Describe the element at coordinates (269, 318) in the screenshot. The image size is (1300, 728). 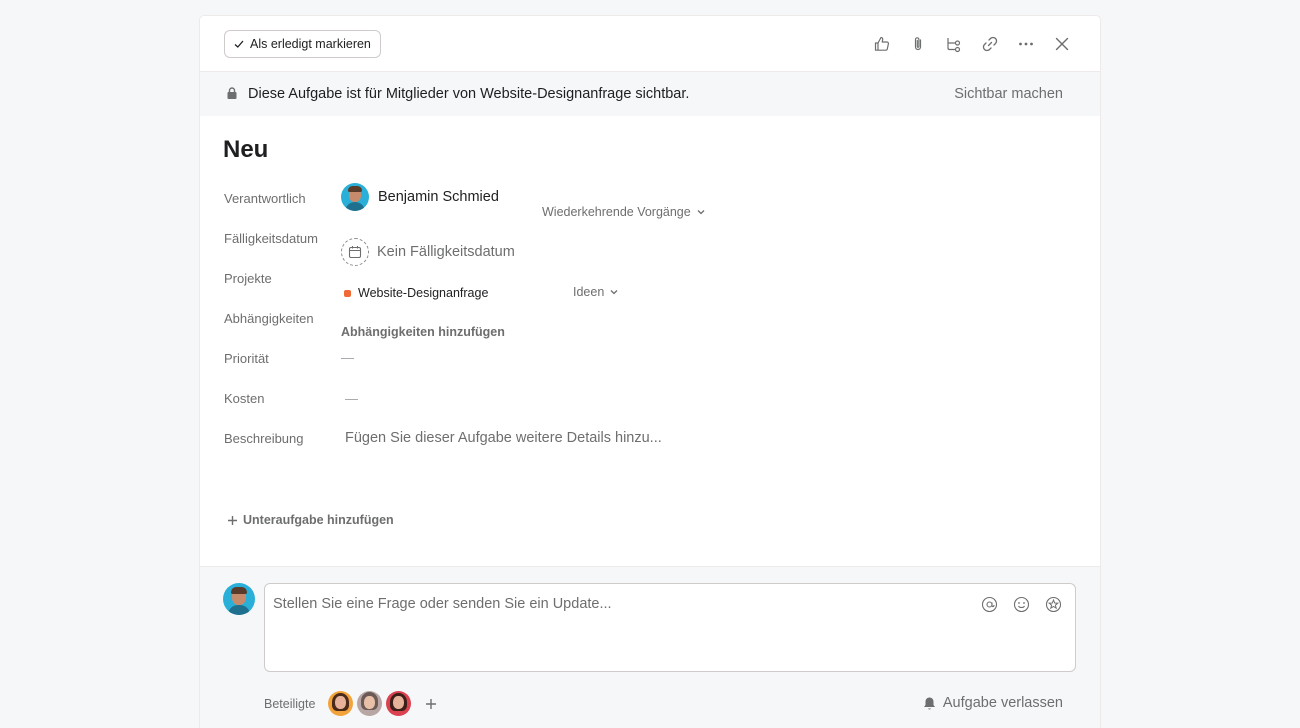
I see `dependencies-label: Abhängigkeiten` at that location.